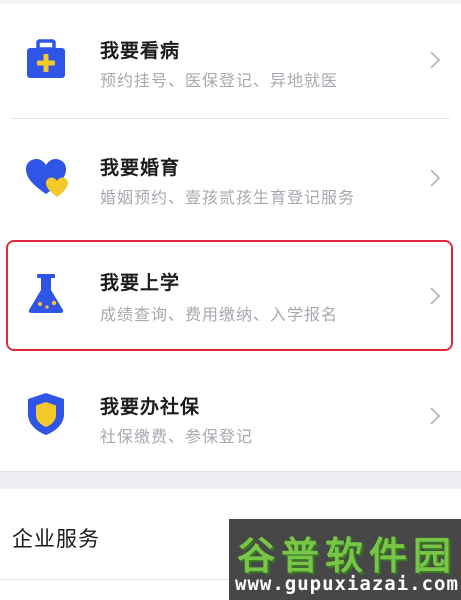 This screenshot has width=461, height=600. Describe the element at coordinates (47, 178) in the screenshot. I see `hearts-icon` at that location.